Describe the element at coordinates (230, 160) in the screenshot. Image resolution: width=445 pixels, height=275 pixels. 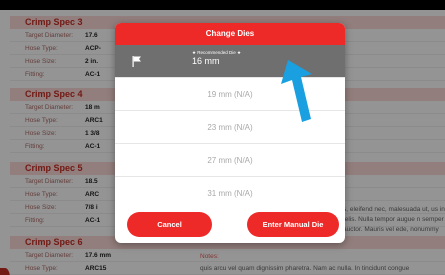
I see `die-option: 27 mm (N/A)` at that location.